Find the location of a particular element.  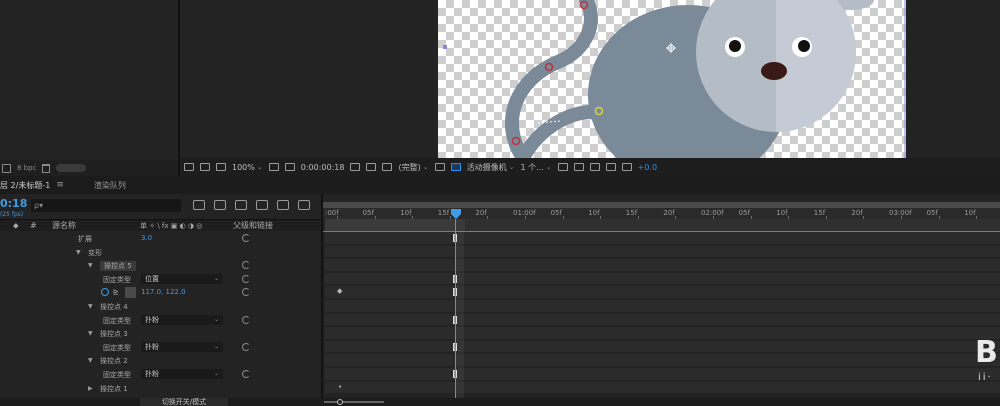

motion-blur-icon is located at coordinates (283, 205).